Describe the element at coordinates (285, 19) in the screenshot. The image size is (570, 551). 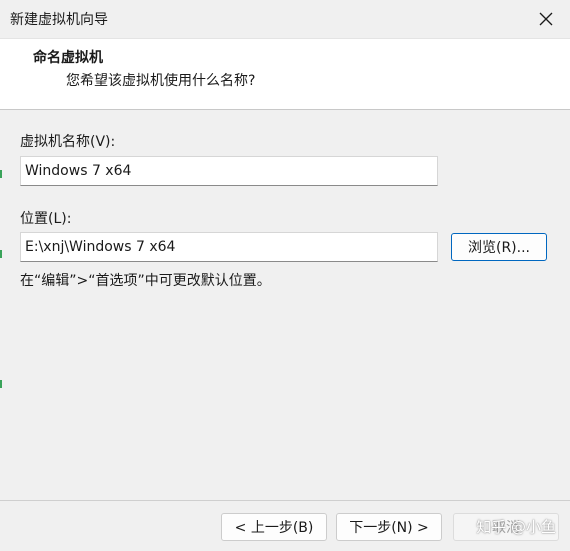
I see `title-bar: 新建虚拟机向导` at that location.